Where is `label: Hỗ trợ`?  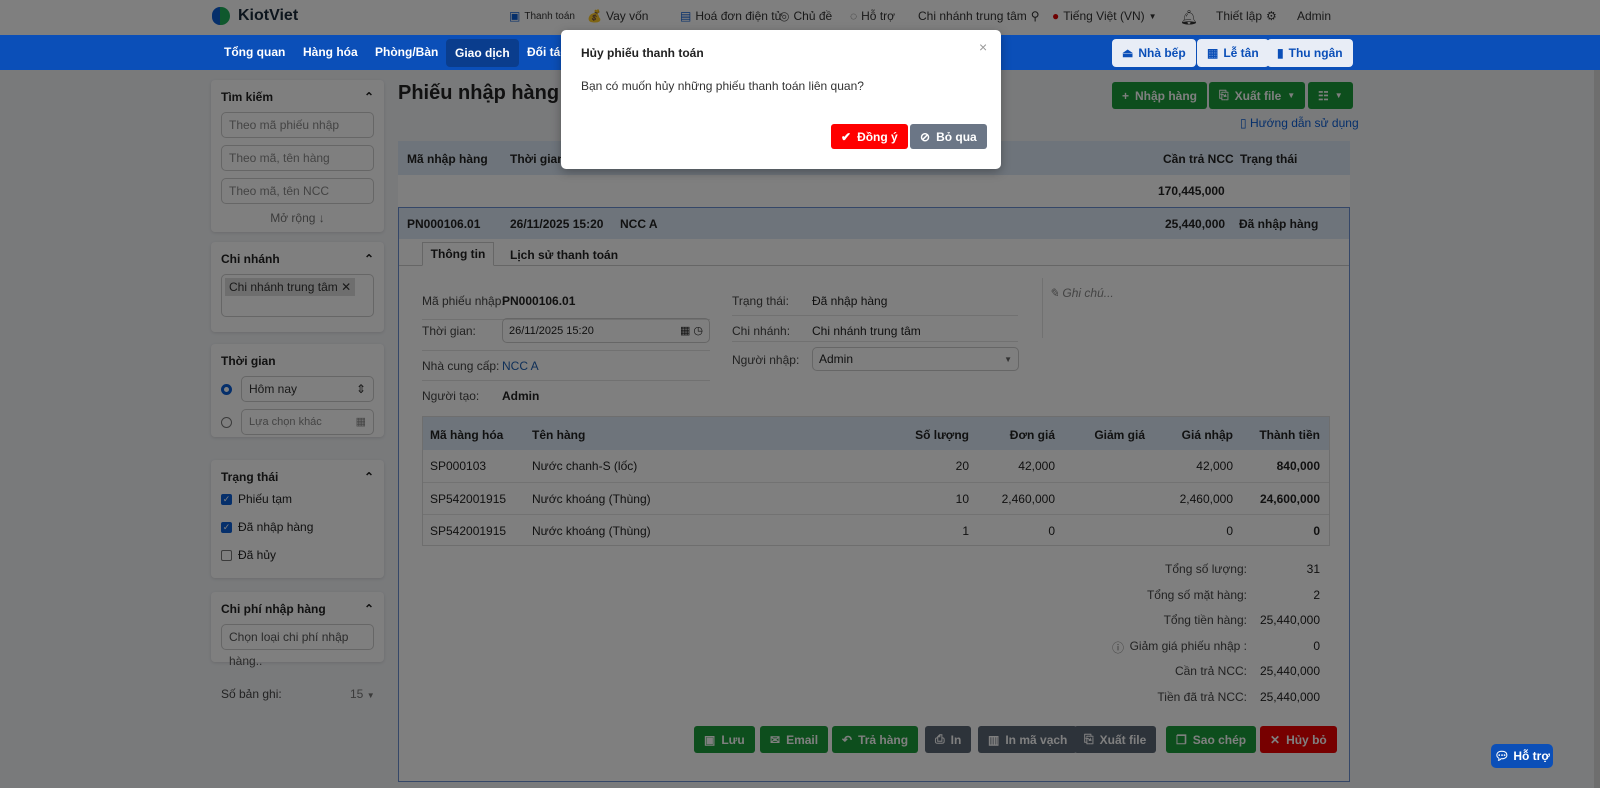 label: Hỗ trợ is located at coordinates (1531, 756).